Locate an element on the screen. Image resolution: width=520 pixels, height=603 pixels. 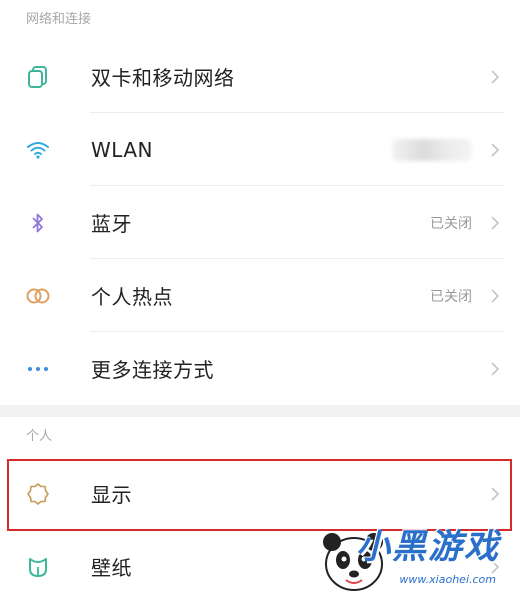
settings-item-label: 蓝牙 is located at coordinates (111, 224).